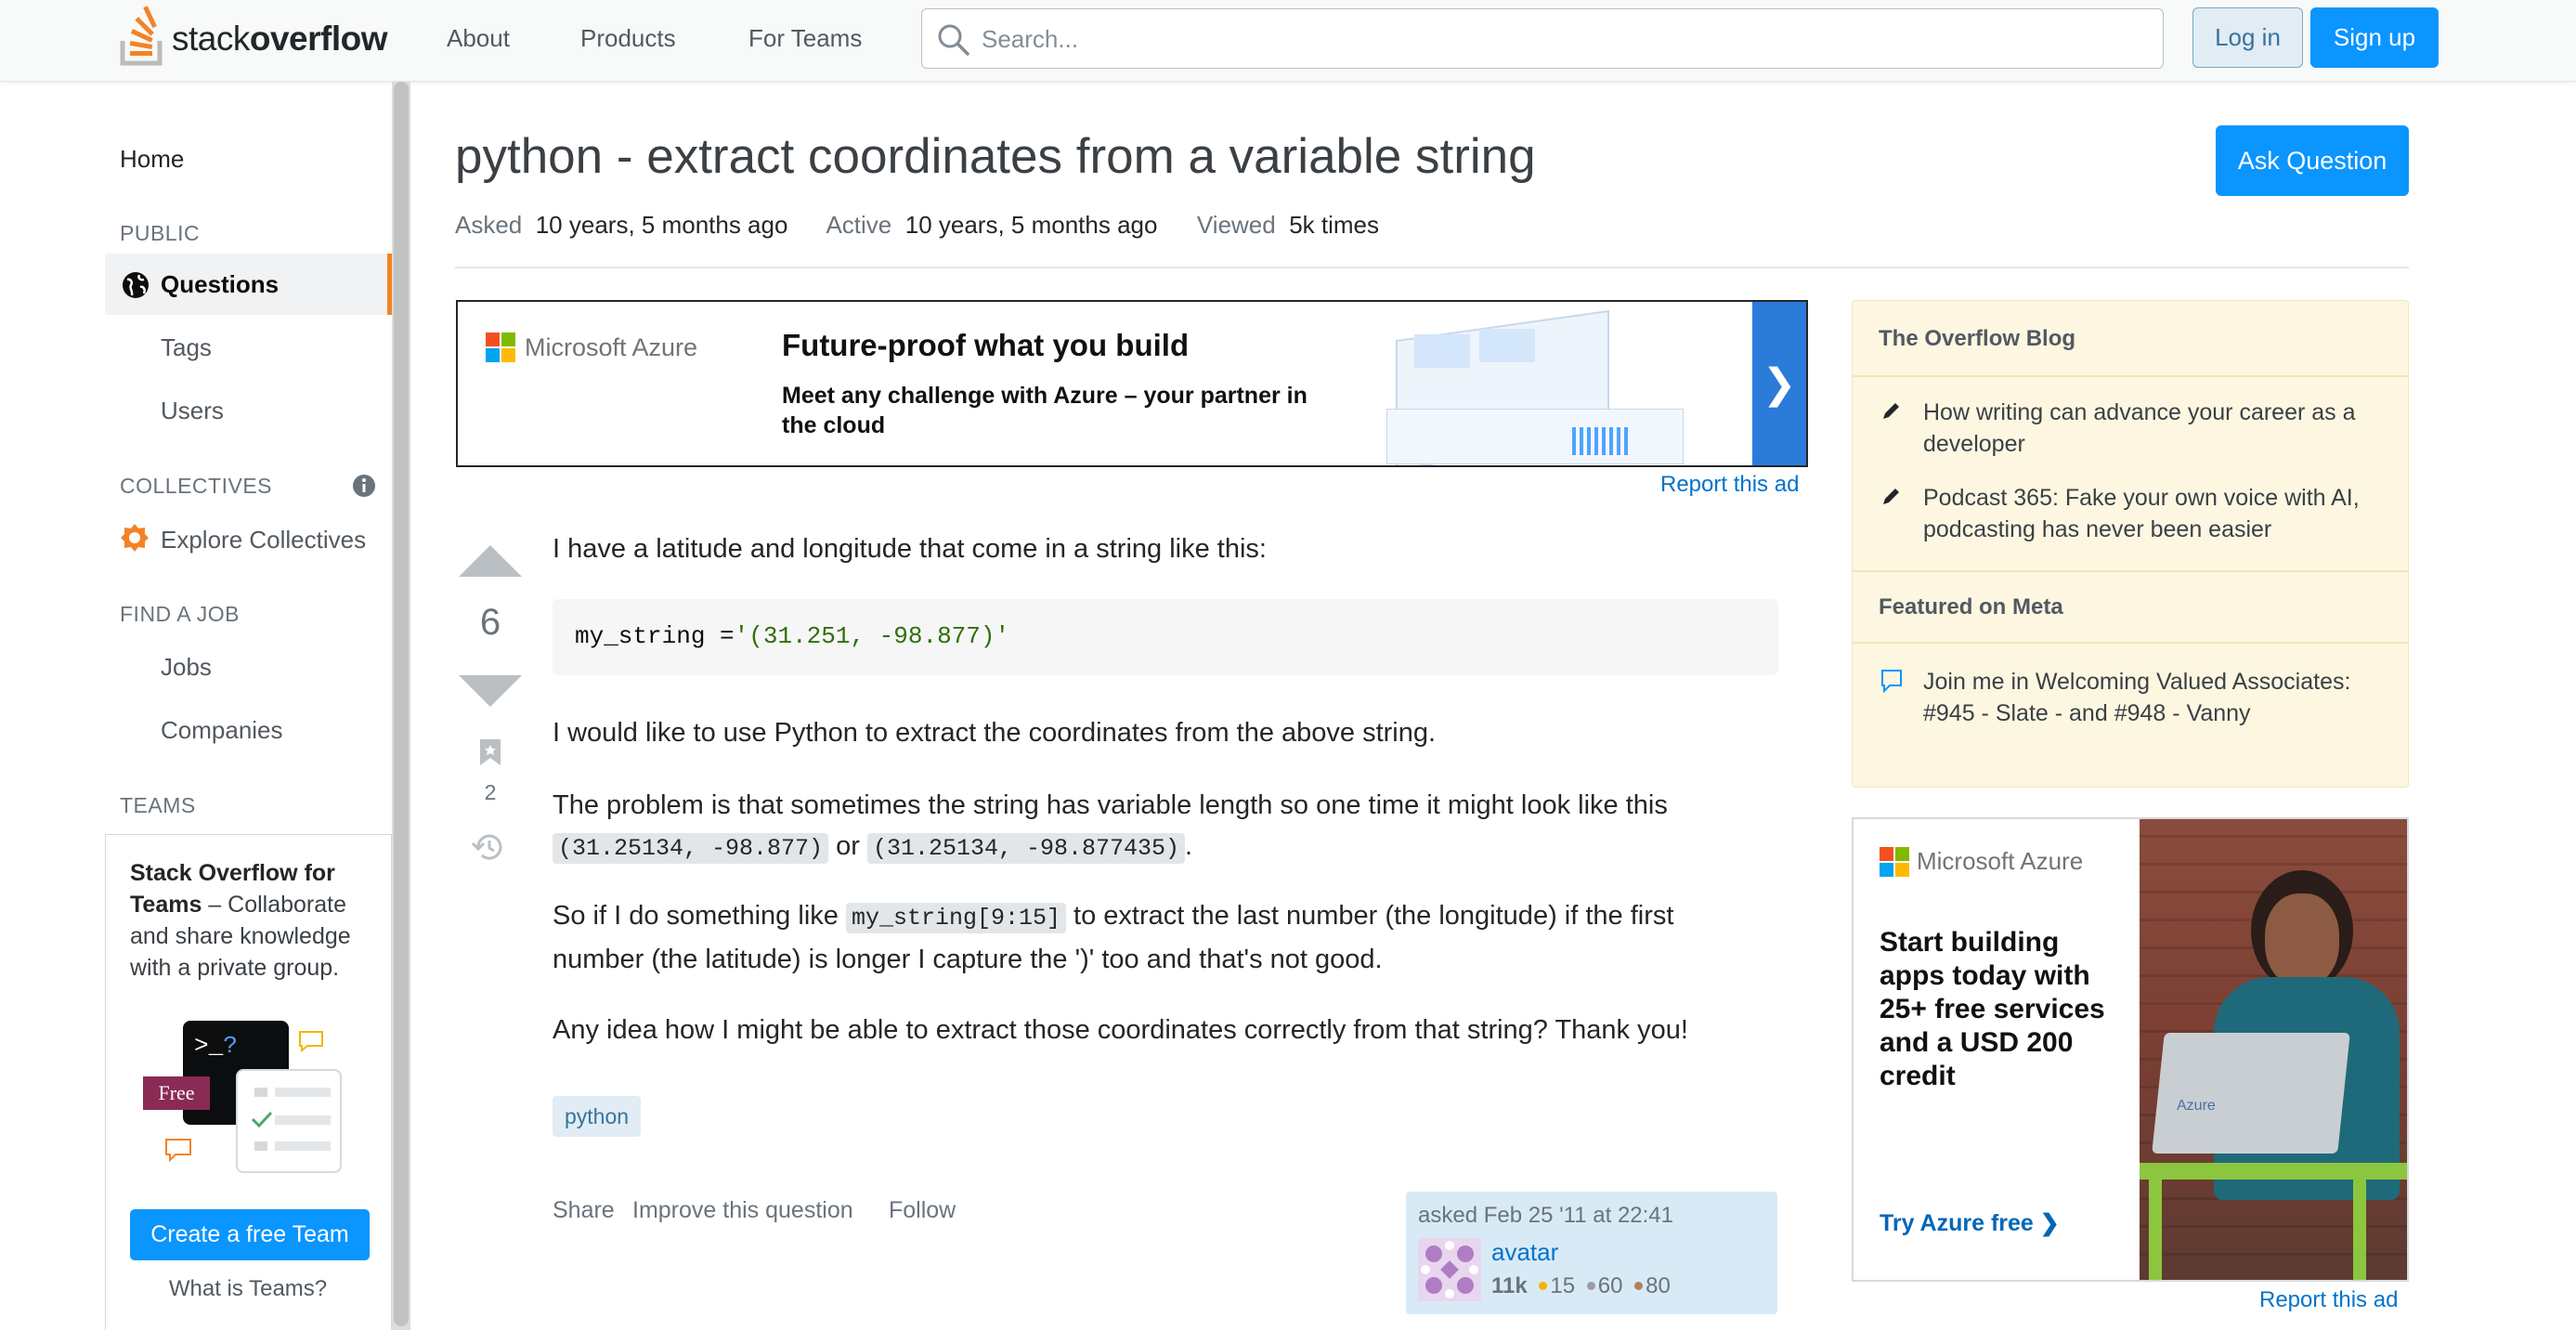 This screenshot has width=2576, height=1330. Describe the element at coordinates (1449, 1269) in the screenshot. I see `avatar` at that location.